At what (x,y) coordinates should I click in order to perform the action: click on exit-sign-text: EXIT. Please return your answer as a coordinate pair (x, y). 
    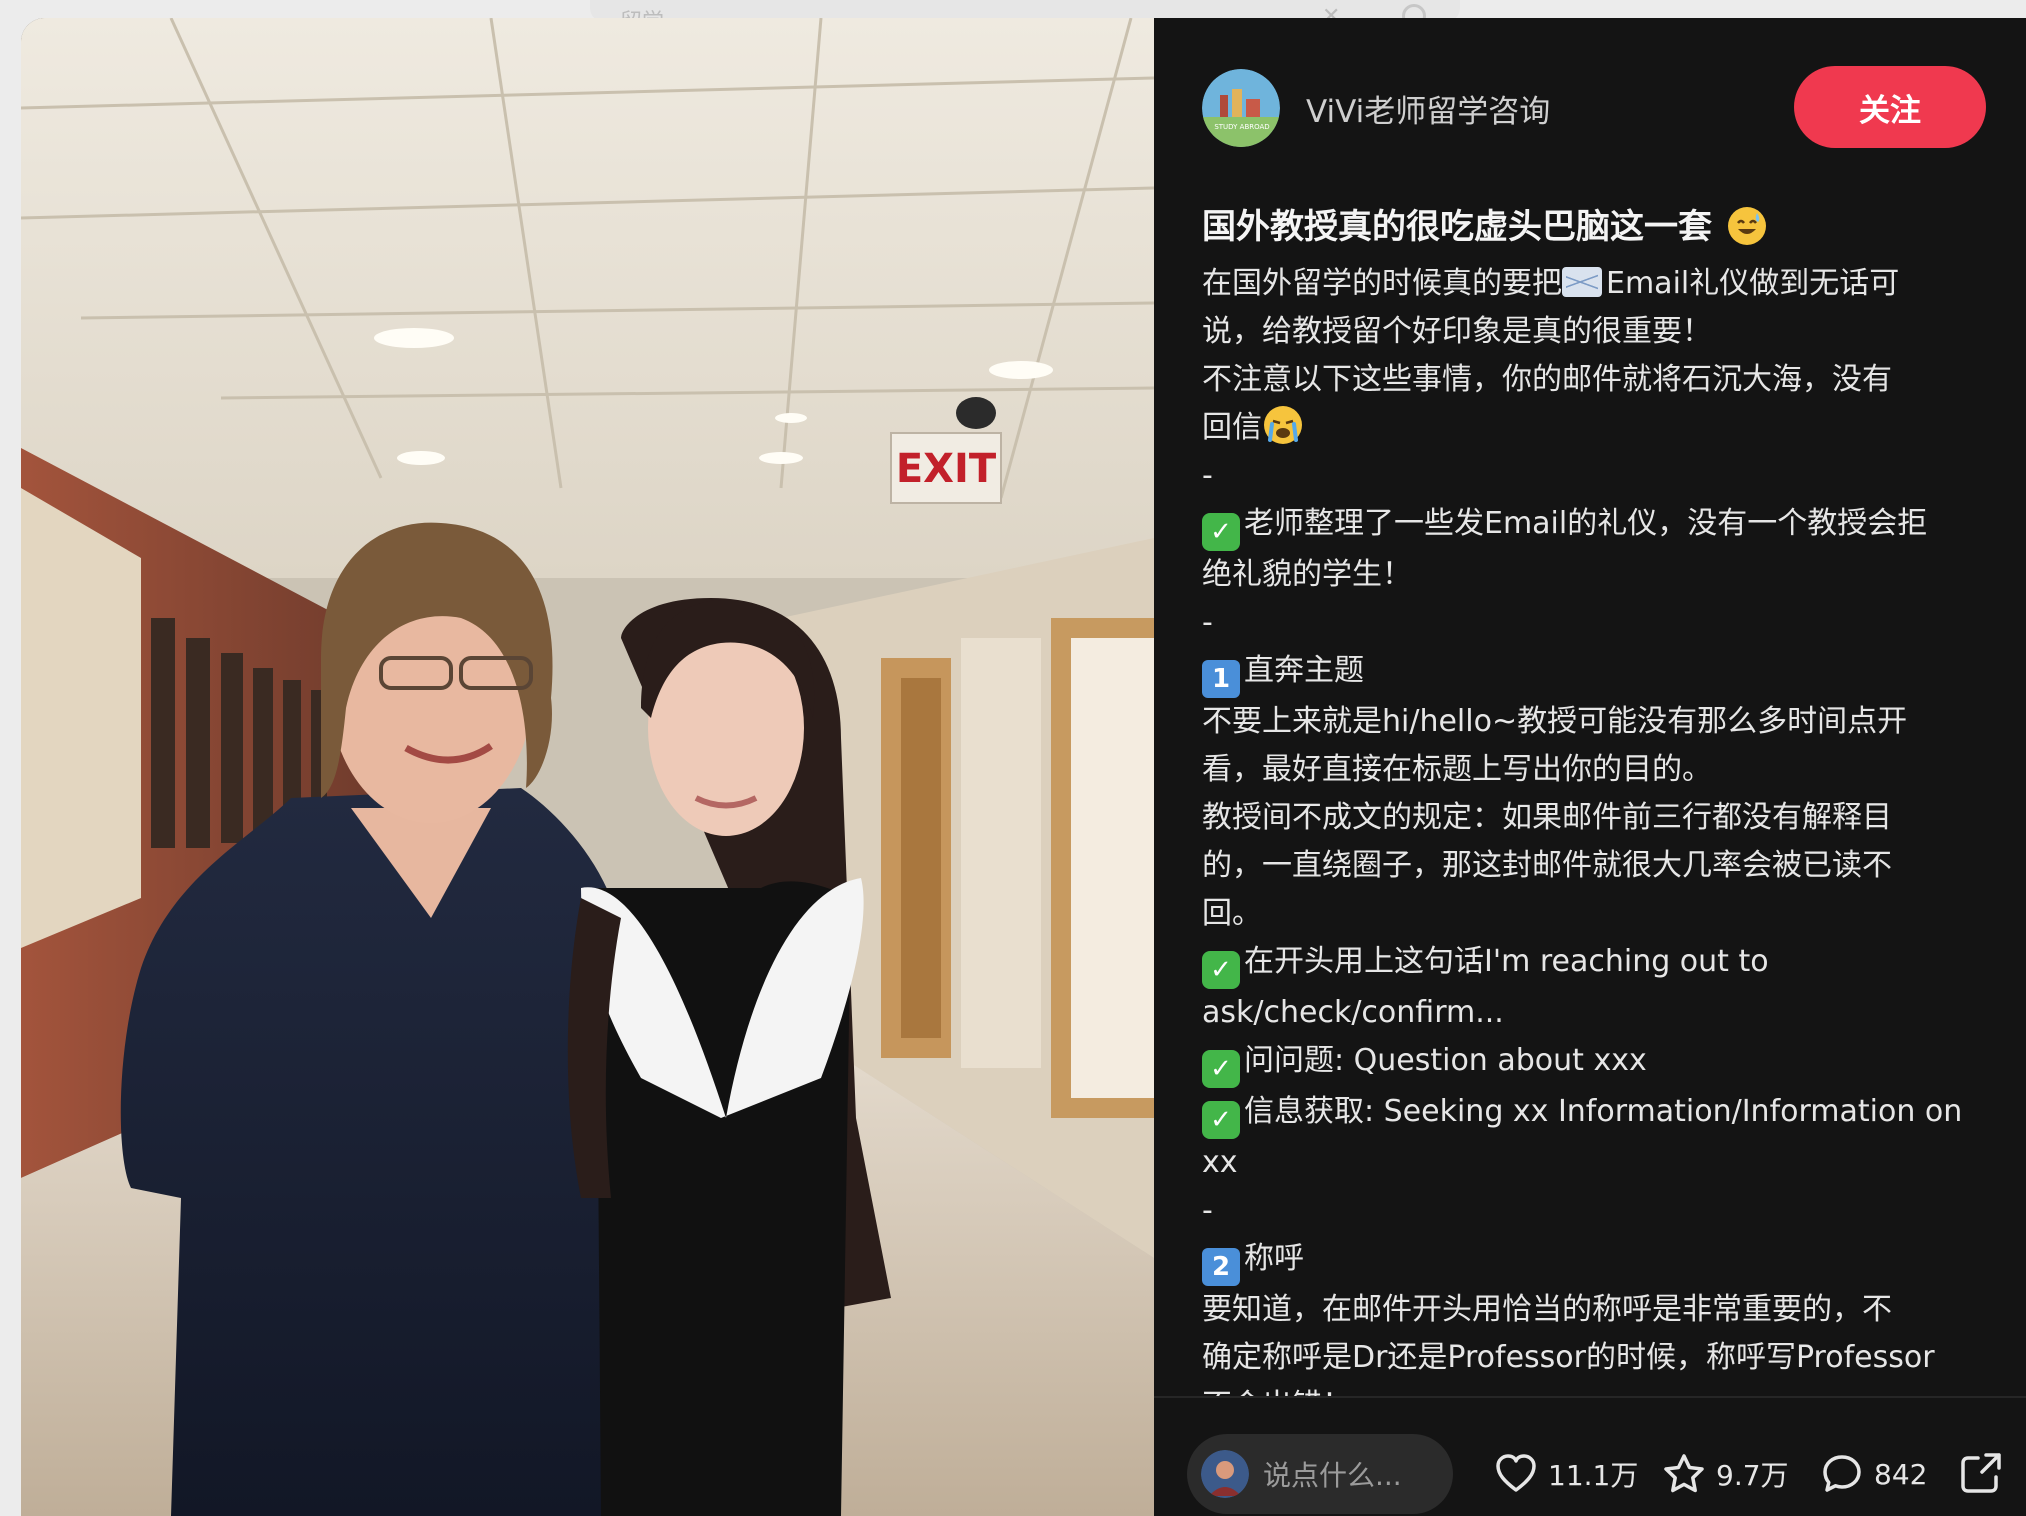
    Looking at the image, I should click on (946, 469).